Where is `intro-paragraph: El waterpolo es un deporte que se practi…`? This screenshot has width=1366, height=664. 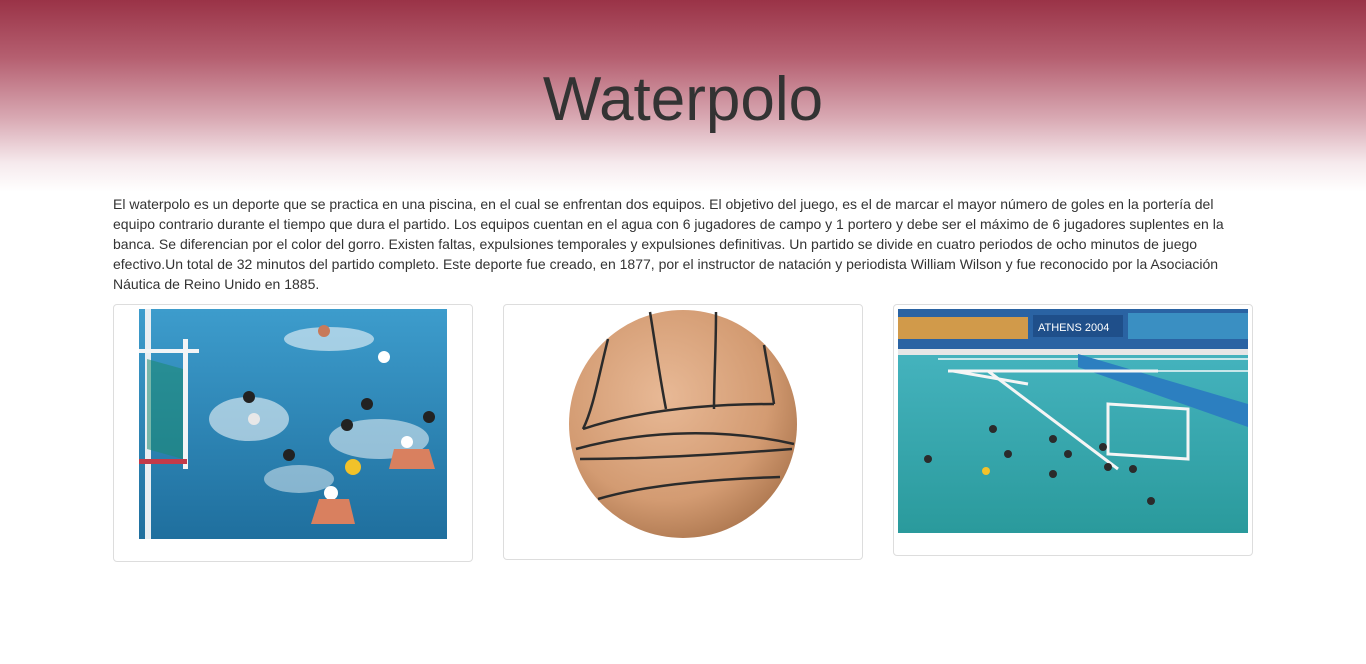
intro-paragraph: El waterpolo es un deporte que se practi… is located at coordinates (668, 244).